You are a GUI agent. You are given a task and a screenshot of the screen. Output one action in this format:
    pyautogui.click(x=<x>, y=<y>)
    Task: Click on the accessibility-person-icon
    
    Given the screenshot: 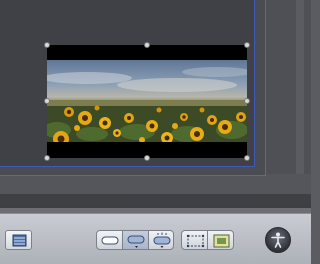 What is the action you would take?
    pyautogui.click(x=278, y=240)
    